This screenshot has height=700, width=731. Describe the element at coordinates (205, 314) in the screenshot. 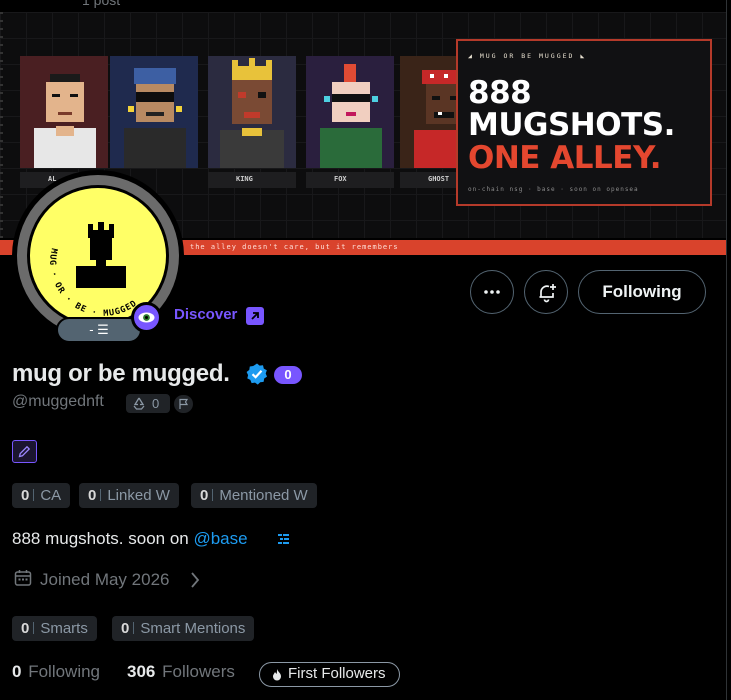

I see `discover-link: Discover` at that location.